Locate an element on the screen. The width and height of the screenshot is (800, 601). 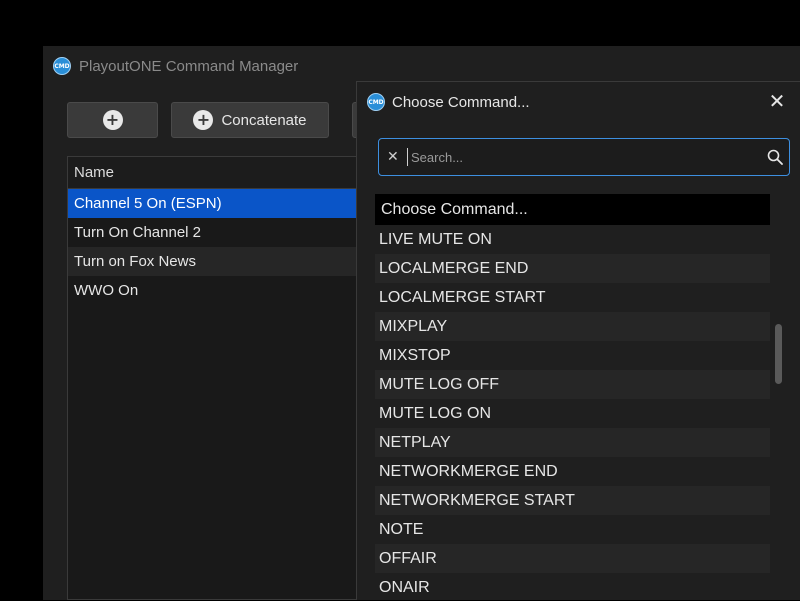
clear-icon: ✕ is located at coordinates (397, 157).